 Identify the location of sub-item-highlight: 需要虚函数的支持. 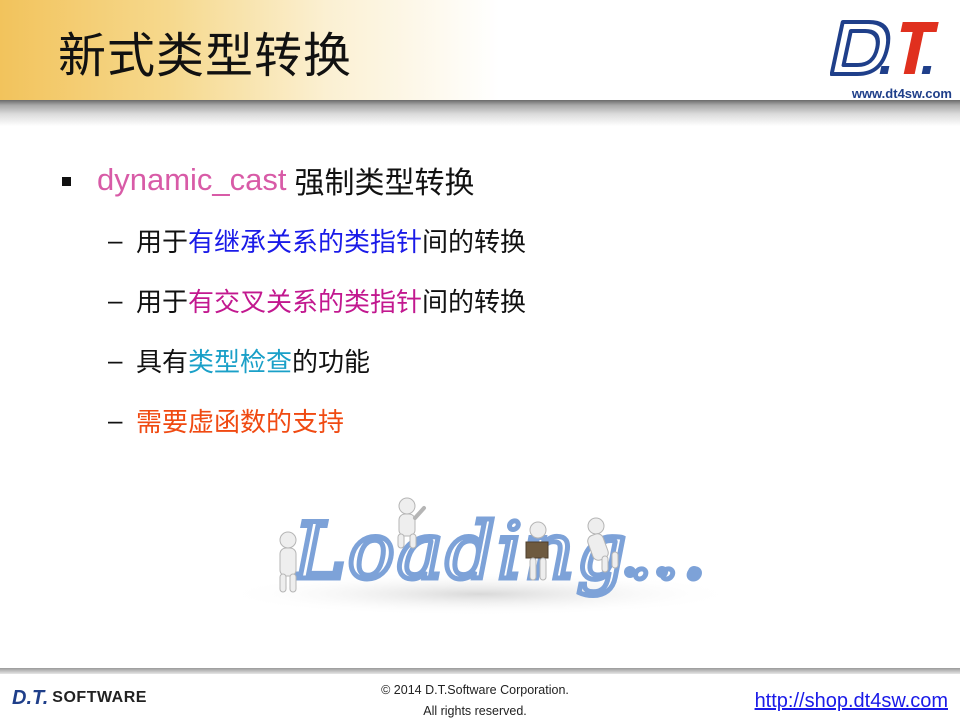
(240, 422).